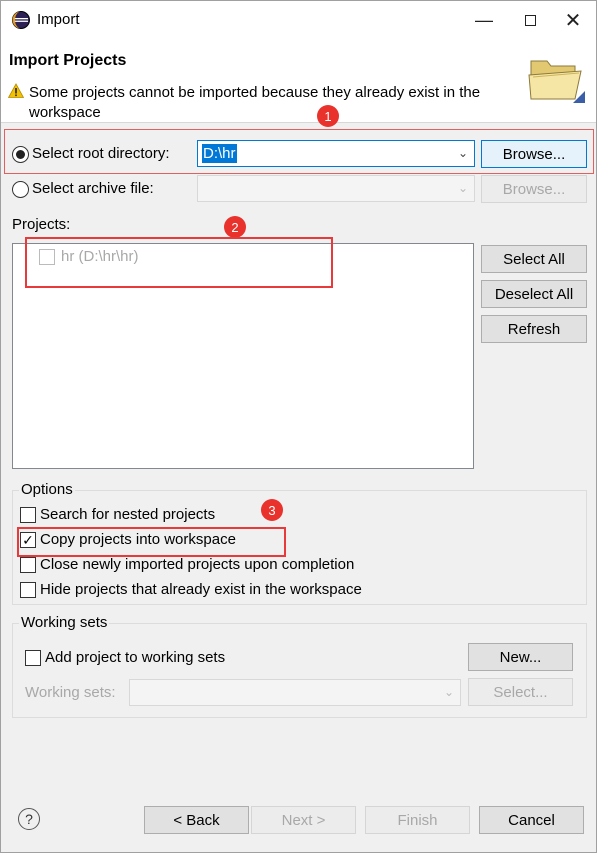 The width and height of the screenshot is (597, 853). I want to click on back-button: < Back, so click(196, 820).